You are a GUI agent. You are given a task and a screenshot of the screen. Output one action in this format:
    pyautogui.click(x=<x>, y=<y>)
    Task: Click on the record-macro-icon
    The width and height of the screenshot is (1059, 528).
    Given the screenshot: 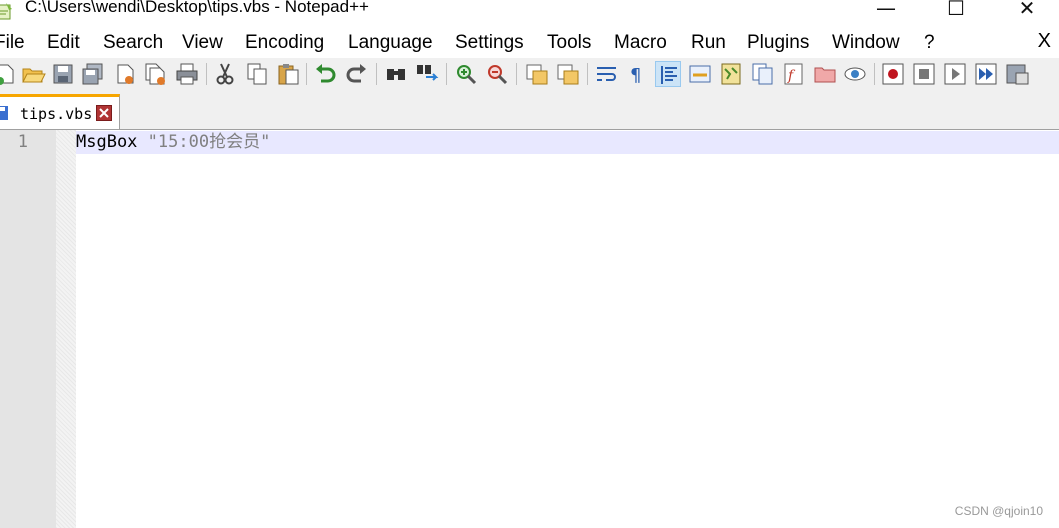 What is the action you would take?
    pyautogui.click(x=893, y=74)
    